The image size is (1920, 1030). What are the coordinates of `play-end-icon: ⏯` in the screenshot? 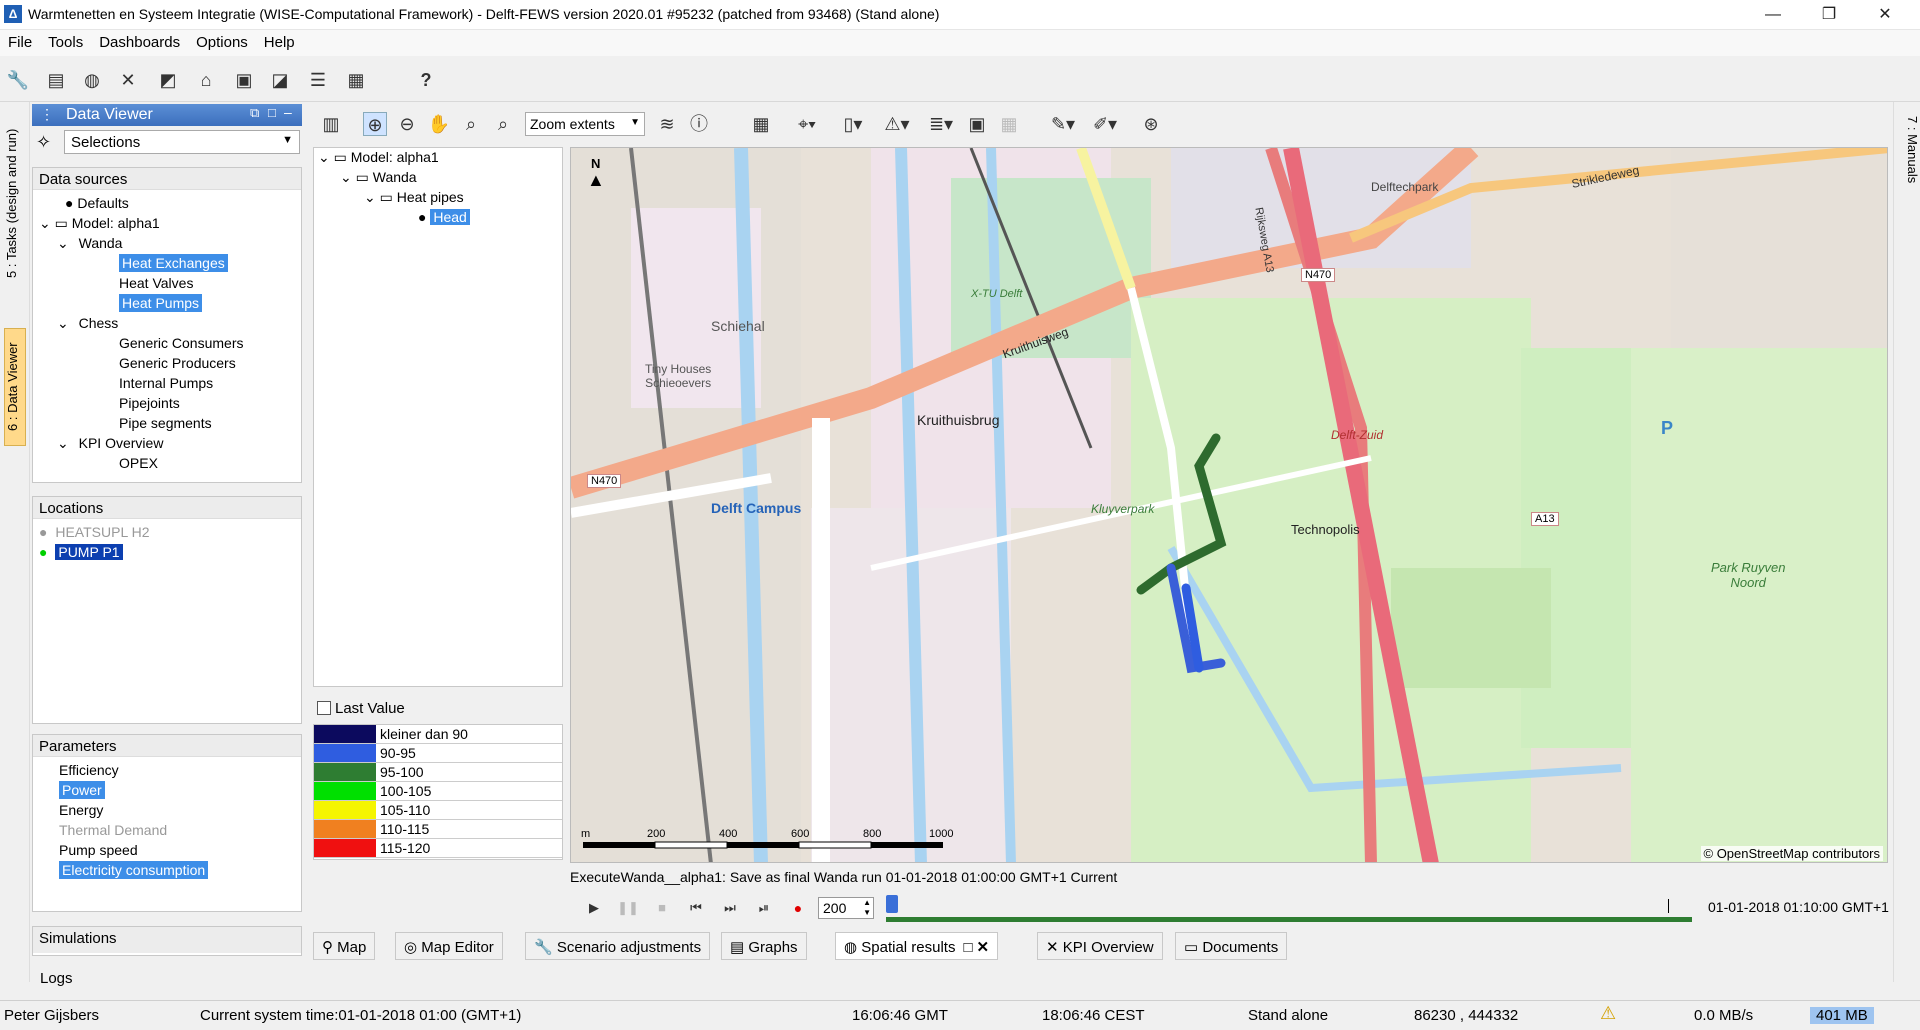 It's located at (764, 908).